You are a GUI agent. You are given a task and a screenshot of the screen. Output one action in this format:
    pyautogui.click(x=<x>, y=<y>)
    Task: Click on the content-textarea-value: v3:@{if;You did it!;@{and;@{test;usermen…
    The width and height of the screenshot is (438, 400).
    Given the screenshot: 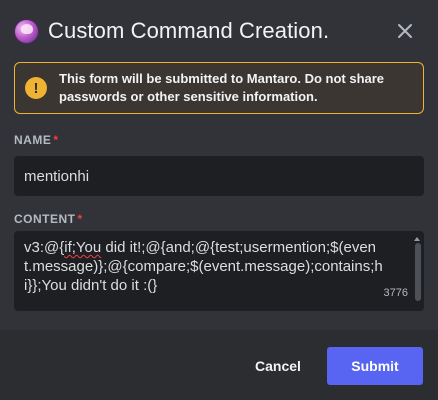 What is the action you would take?
    pyautogui.click(x=203, y=266)
    